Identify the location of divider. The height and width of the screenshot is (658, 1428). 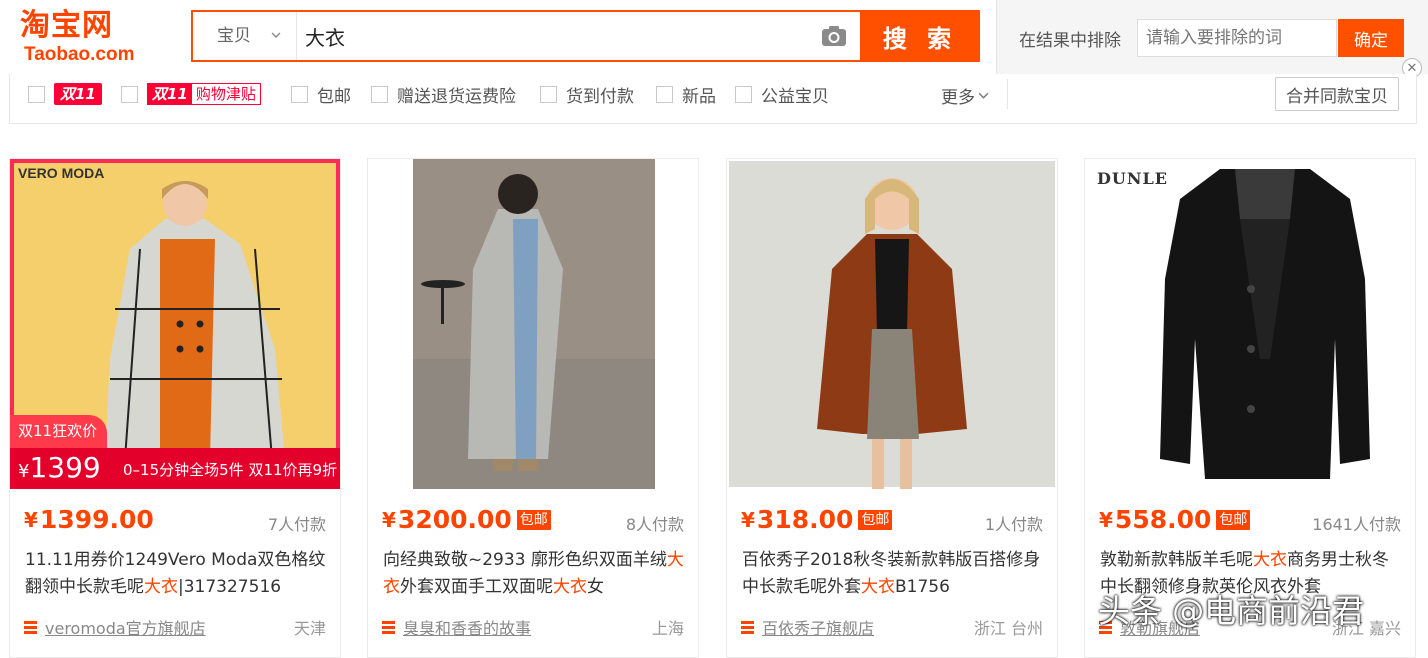
(1007, 94).